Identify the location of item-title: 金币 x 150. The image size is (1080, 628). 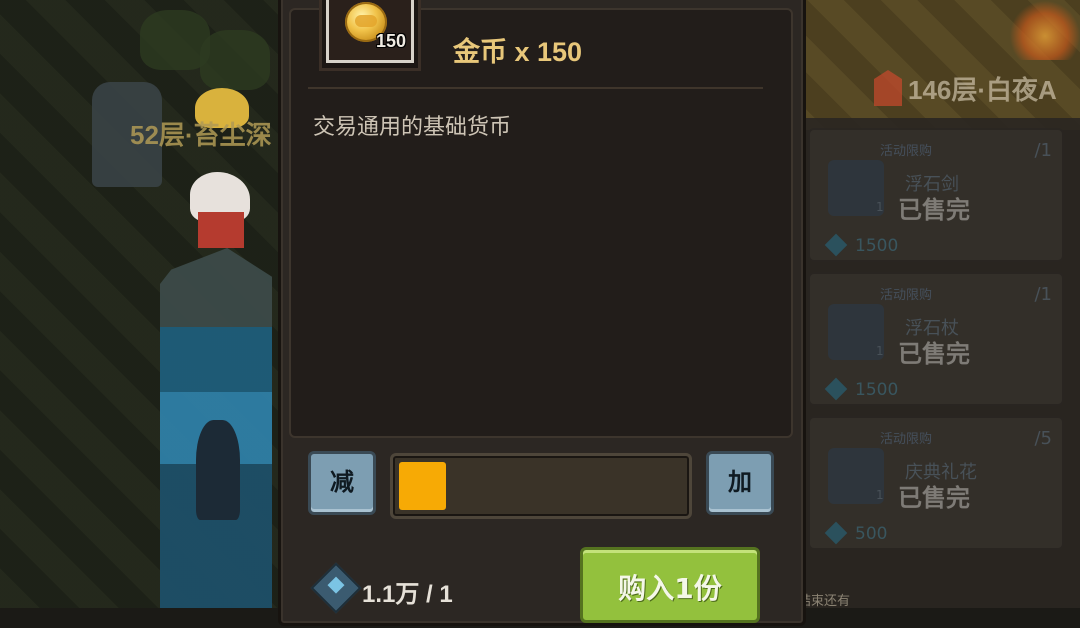
(518, 52).